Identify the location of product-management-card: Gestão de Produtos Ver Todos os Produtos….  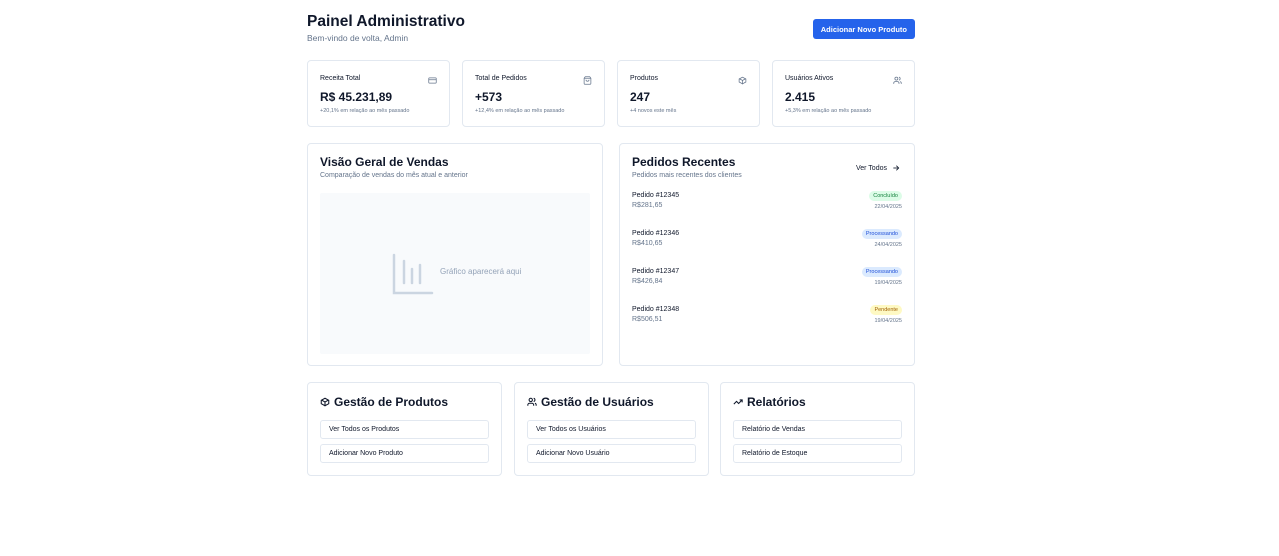
(404, 429).